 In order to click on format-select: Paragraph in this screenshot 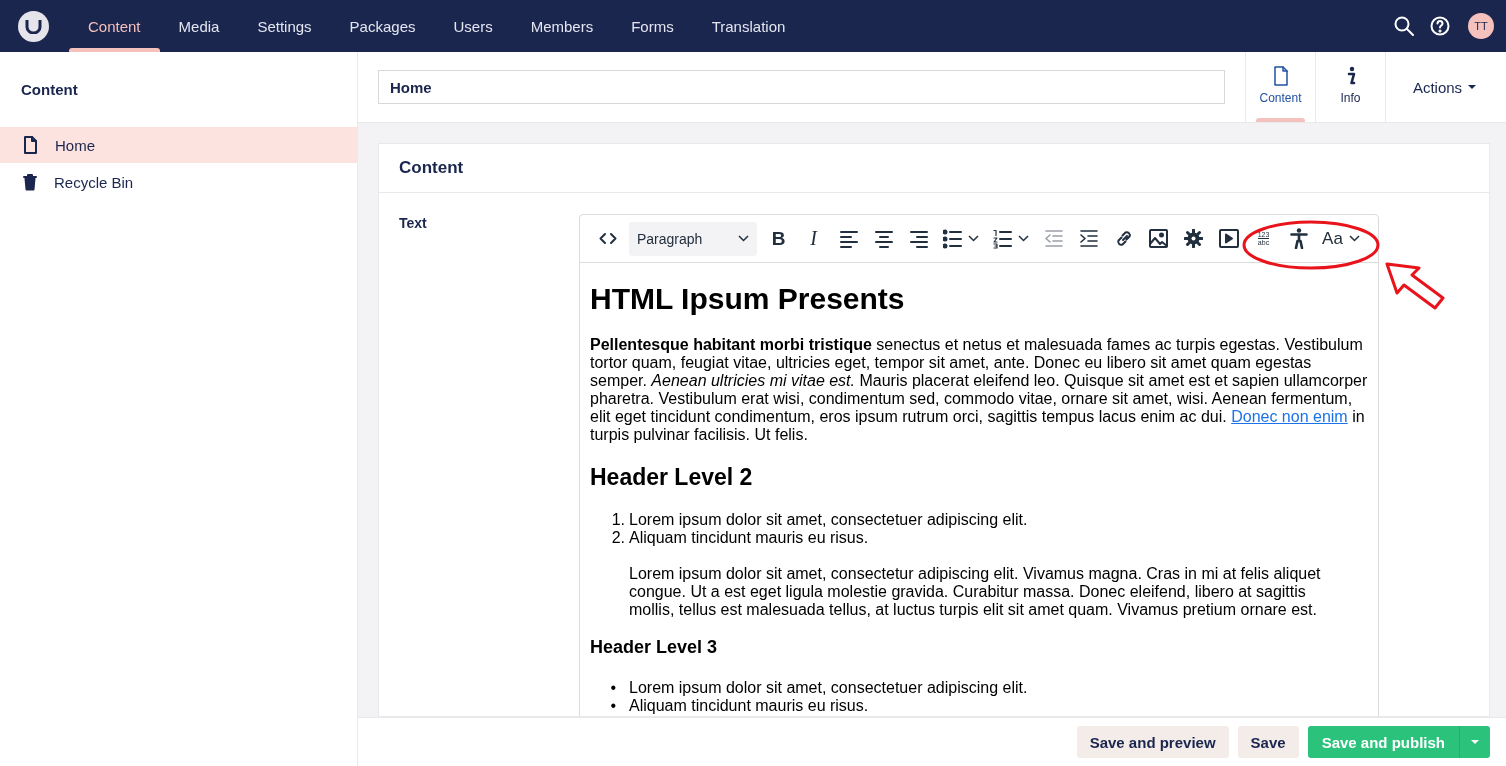, I will do `click(693, 238)`.